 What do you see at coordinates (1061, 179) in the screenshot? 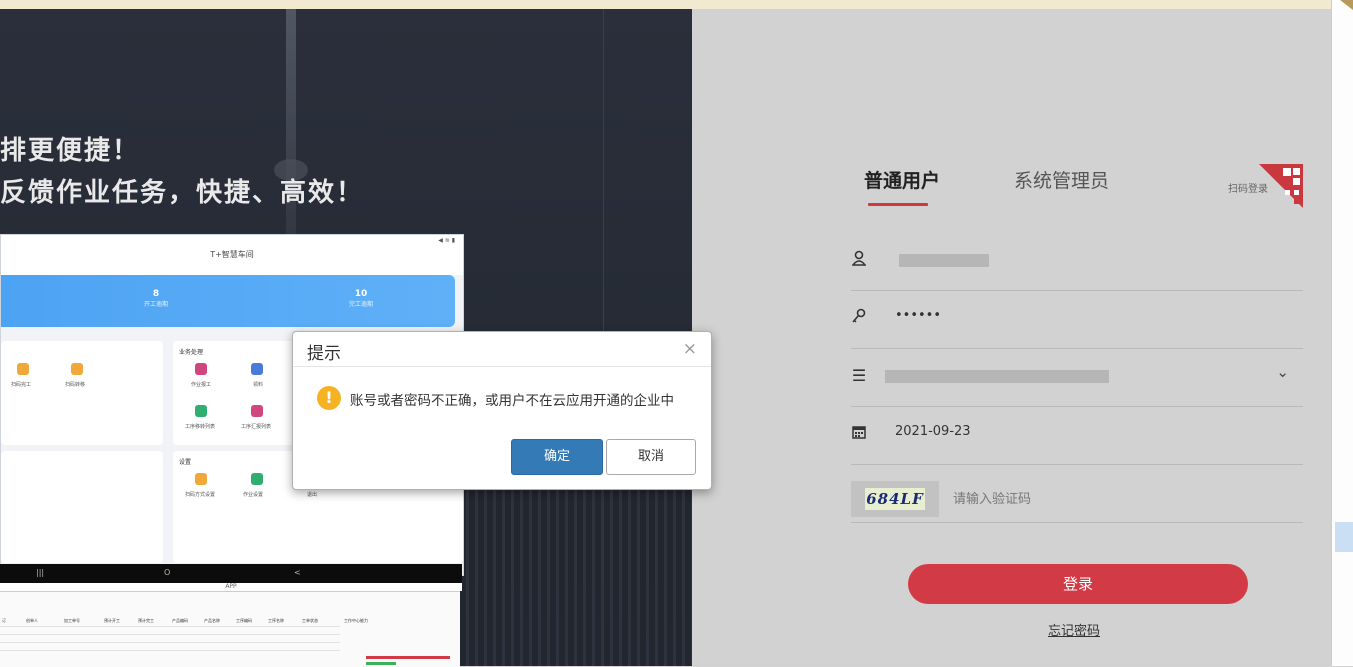
I see `tab-system-admin: 系统管理员` at bounding box center [1061, 179].